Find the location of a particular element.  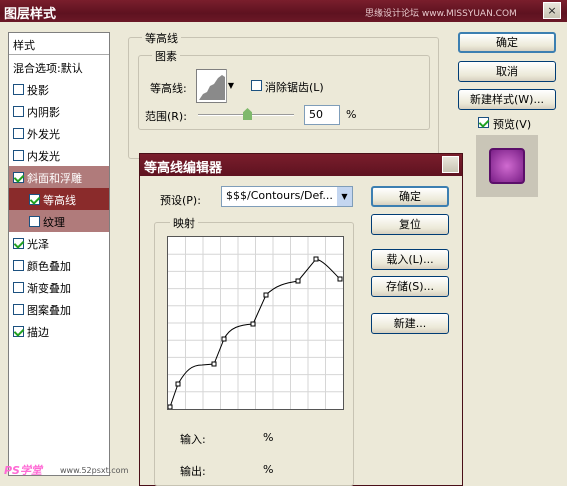

sidebar-item-texture: 纹理 is located at coordinates (59, 221).